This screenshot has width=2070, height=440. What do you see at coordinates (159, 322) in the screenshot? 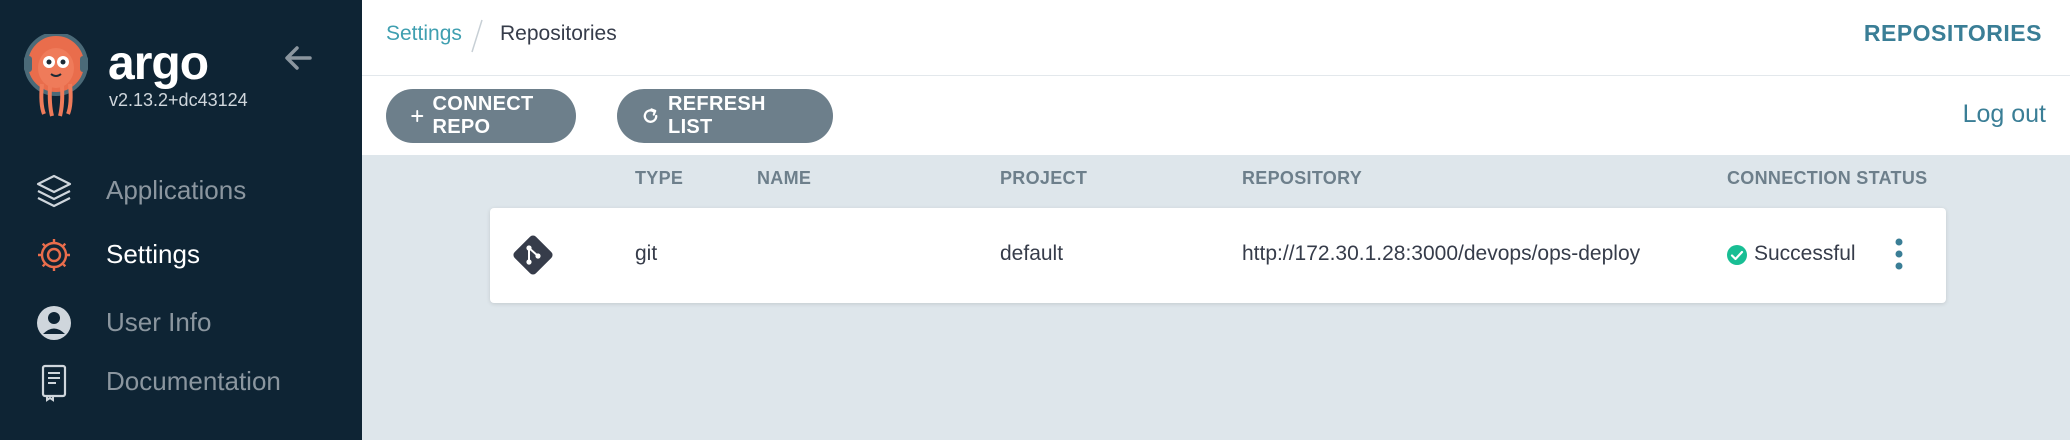
I see `sidebar-item-label: User Info` at bounding box center [159, 322].